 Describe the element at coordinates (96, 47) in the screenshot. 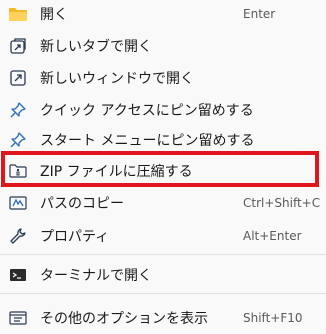

I see `menu-item-label: 新しいタブで開く` at that location.